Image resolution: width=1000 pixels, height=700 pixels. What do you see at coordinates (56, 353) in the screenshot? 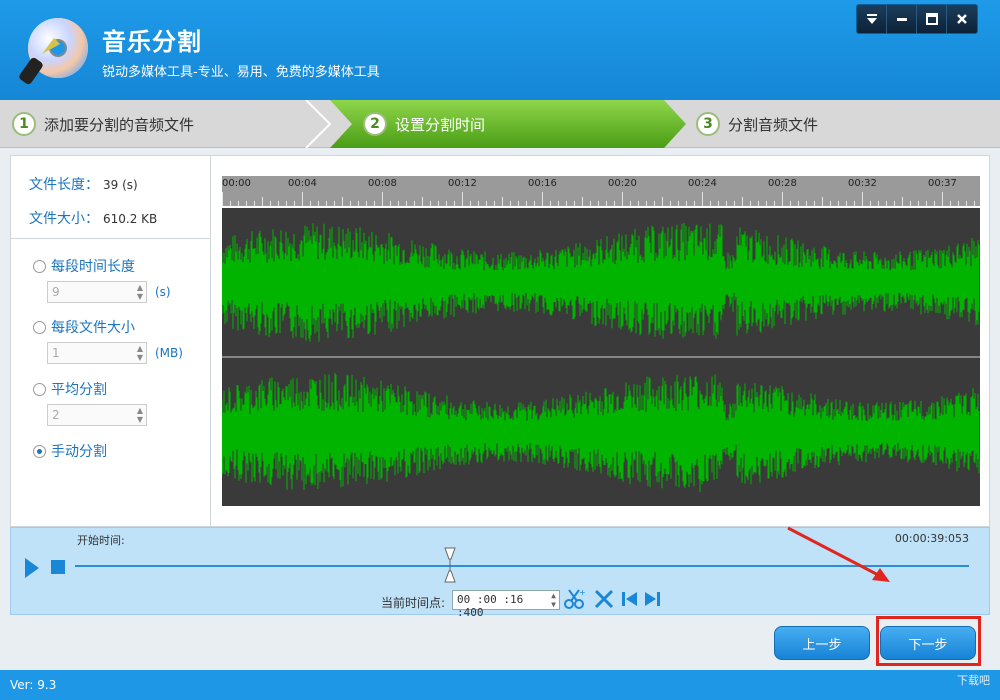
I see `per-size-value: 1` at bounding box center [56, 353].